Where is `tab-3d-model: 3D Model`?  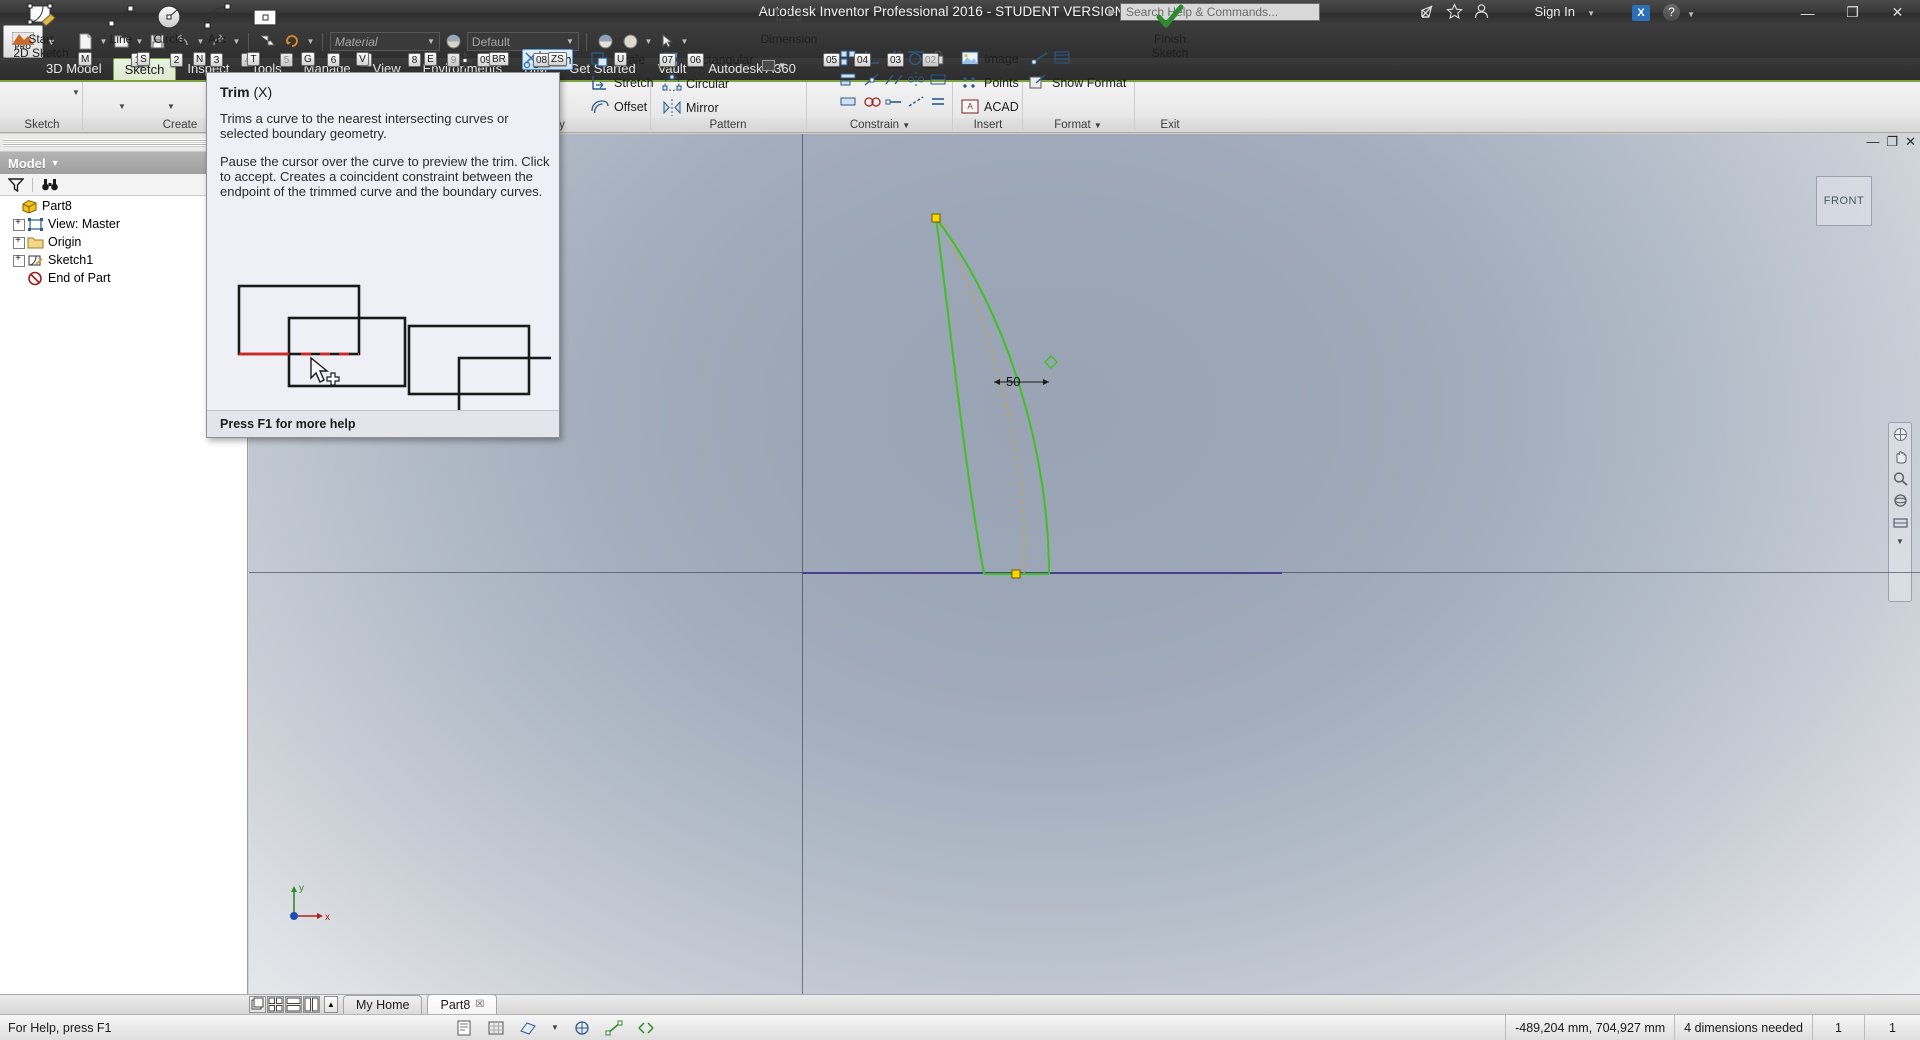
tab-3d-model: 3D Model is located at coordinates (74, 69).